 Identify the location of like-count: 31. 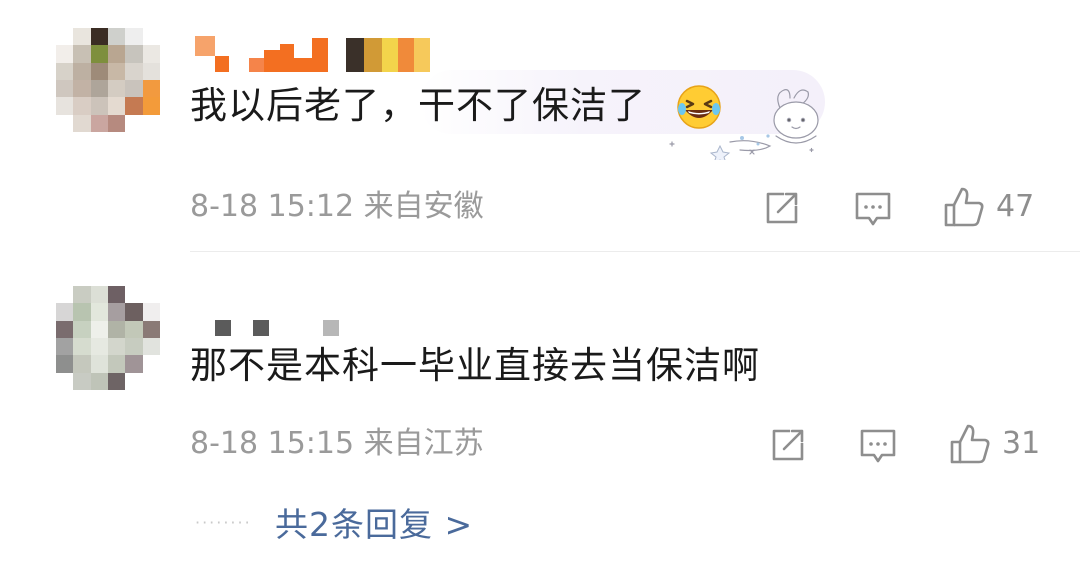
(1021, 443).